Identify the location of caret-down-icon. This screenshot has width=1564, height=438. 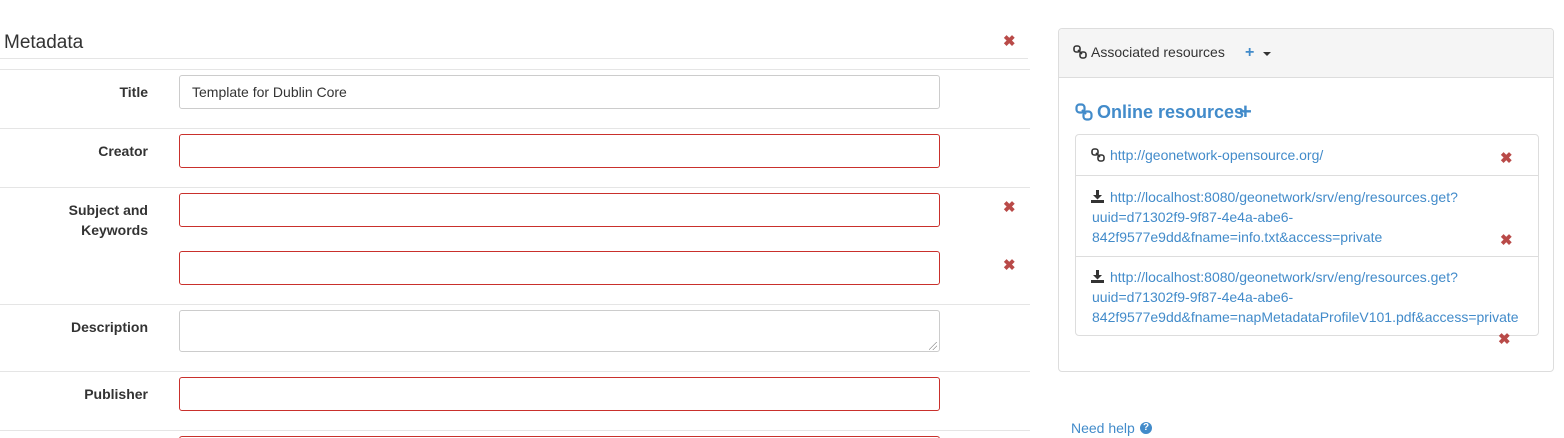
(1267, 54).